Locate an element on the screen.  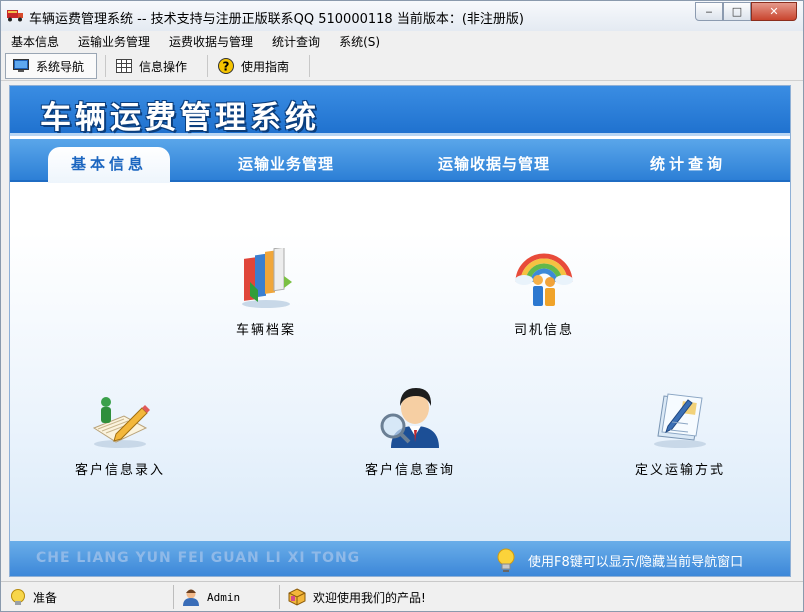
transport-mode-module: 定义运输方式 is located at coordinates (680, 431).